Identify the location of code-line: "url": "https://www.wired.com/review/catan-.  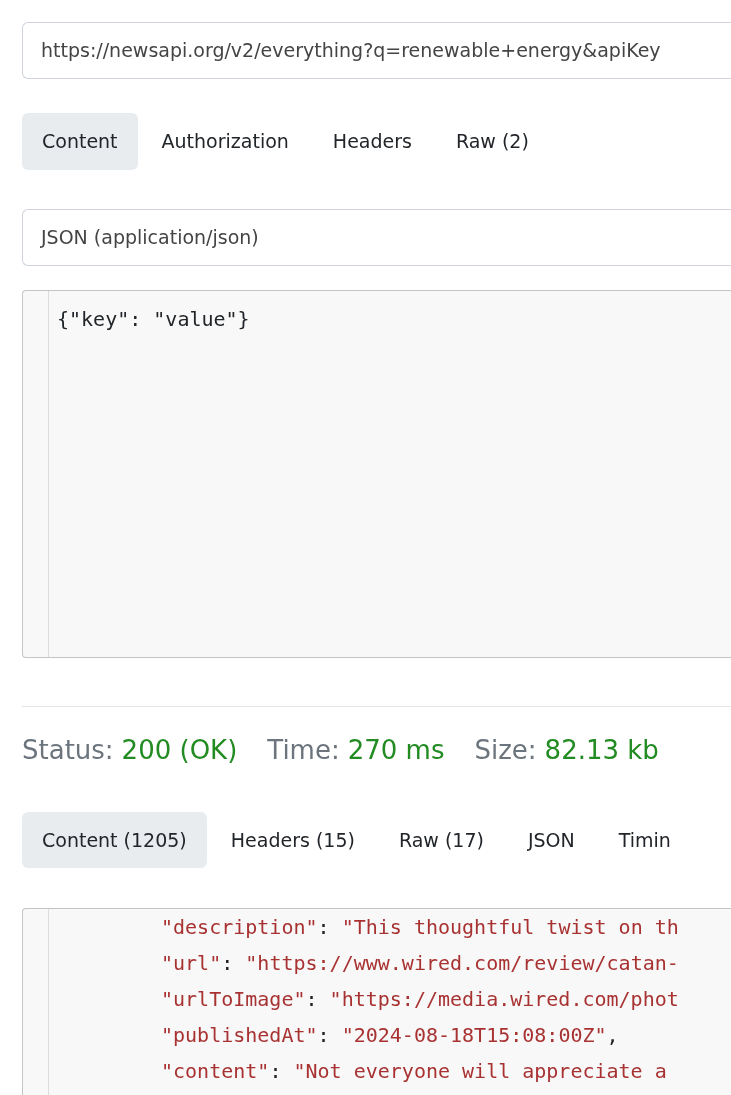
(420, 963).